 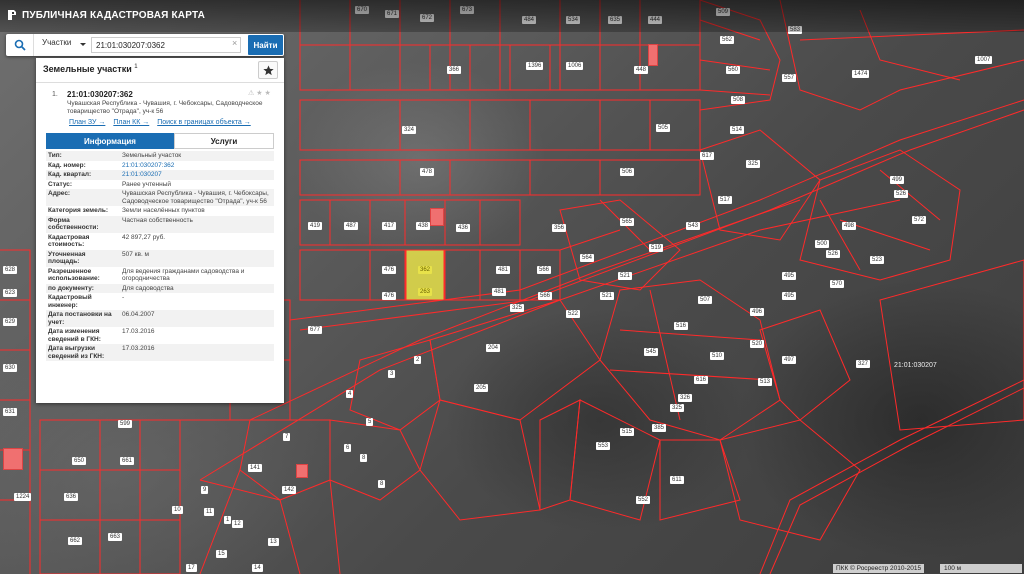 I want to click on selected-plot-label: 263, so click(x=425, y=292).